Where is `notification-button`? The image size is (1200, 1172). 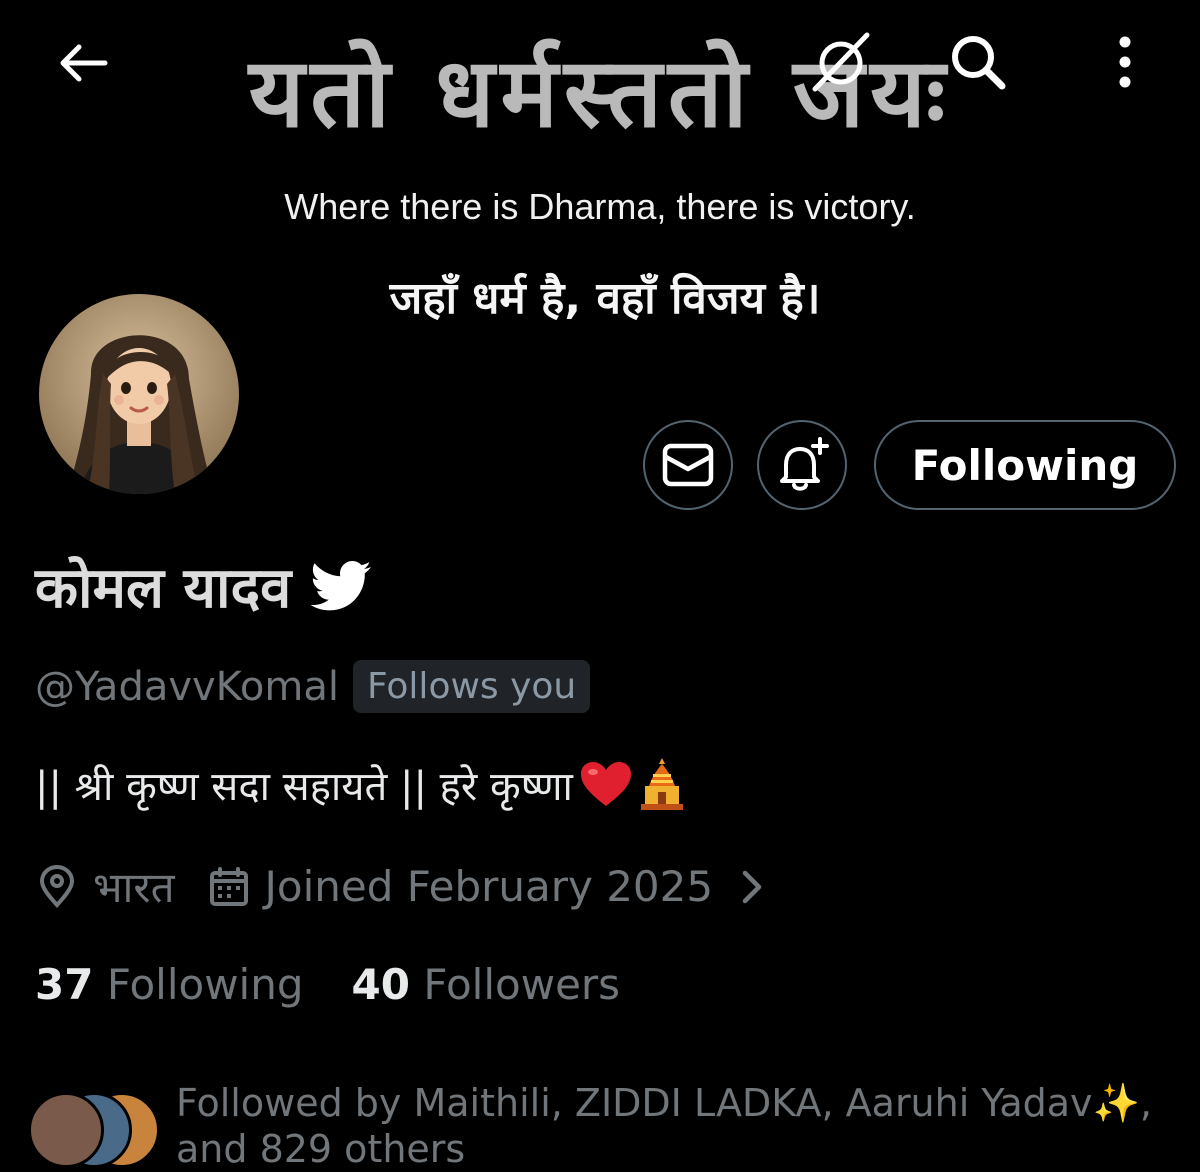
notification-button is located at coordinates (802, 465).